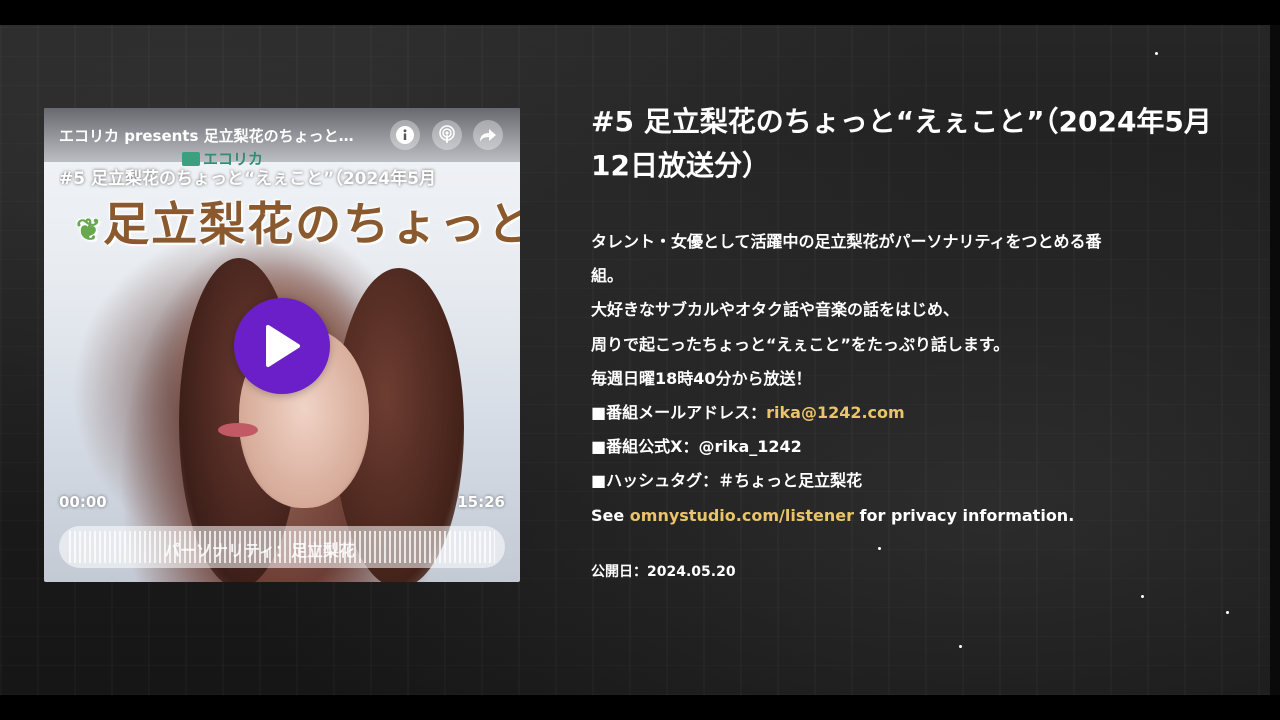  Describe the element at coordinates (911, 413) in the screenshot. I see `mail-line: ■番組メールアドレス：rika@1242.com` at that location.